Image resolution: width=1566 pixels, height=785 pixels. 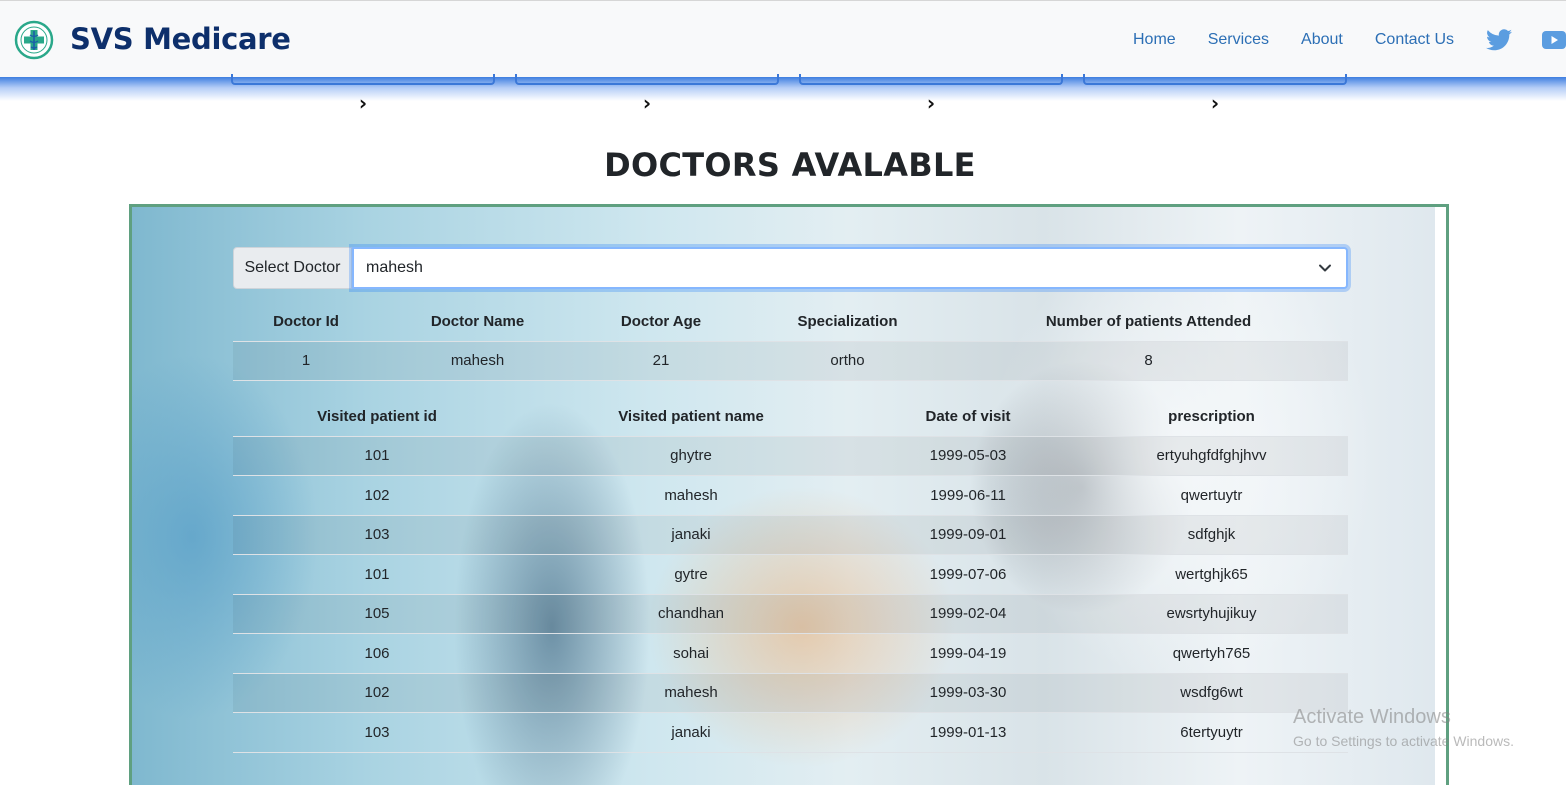 What do you see at coordinates (1211, 417) in the screenshot?
I see `col-prescription: prescription` at bounding box center [1211, 417].